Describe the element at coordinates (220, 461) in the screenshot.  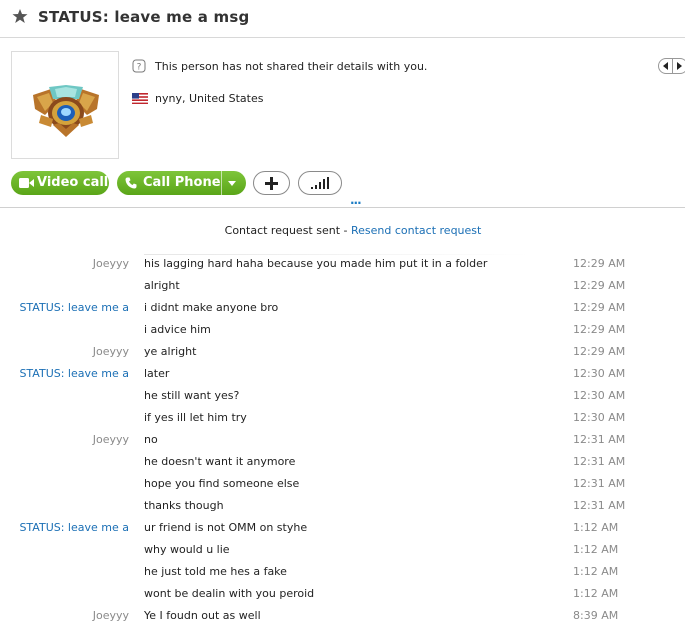
I see `message-text: he doesn't want it anymore` at that location.